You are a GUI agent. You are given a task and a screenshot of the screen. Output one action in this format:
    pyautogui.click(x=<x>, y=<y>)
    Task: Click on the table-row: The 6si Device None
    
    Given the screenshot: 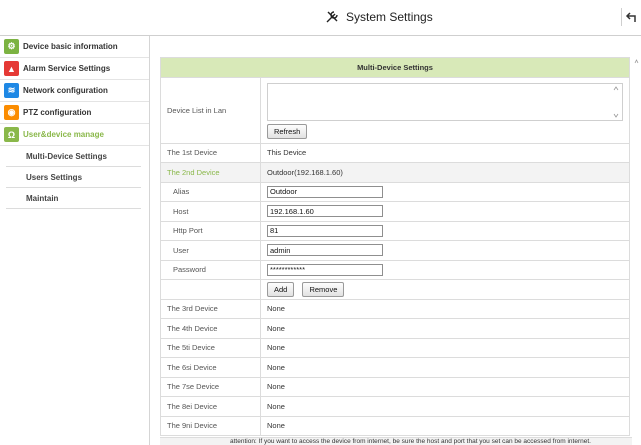 What is the action you would take?
    pyautogui.click(x=395, y=367)
    